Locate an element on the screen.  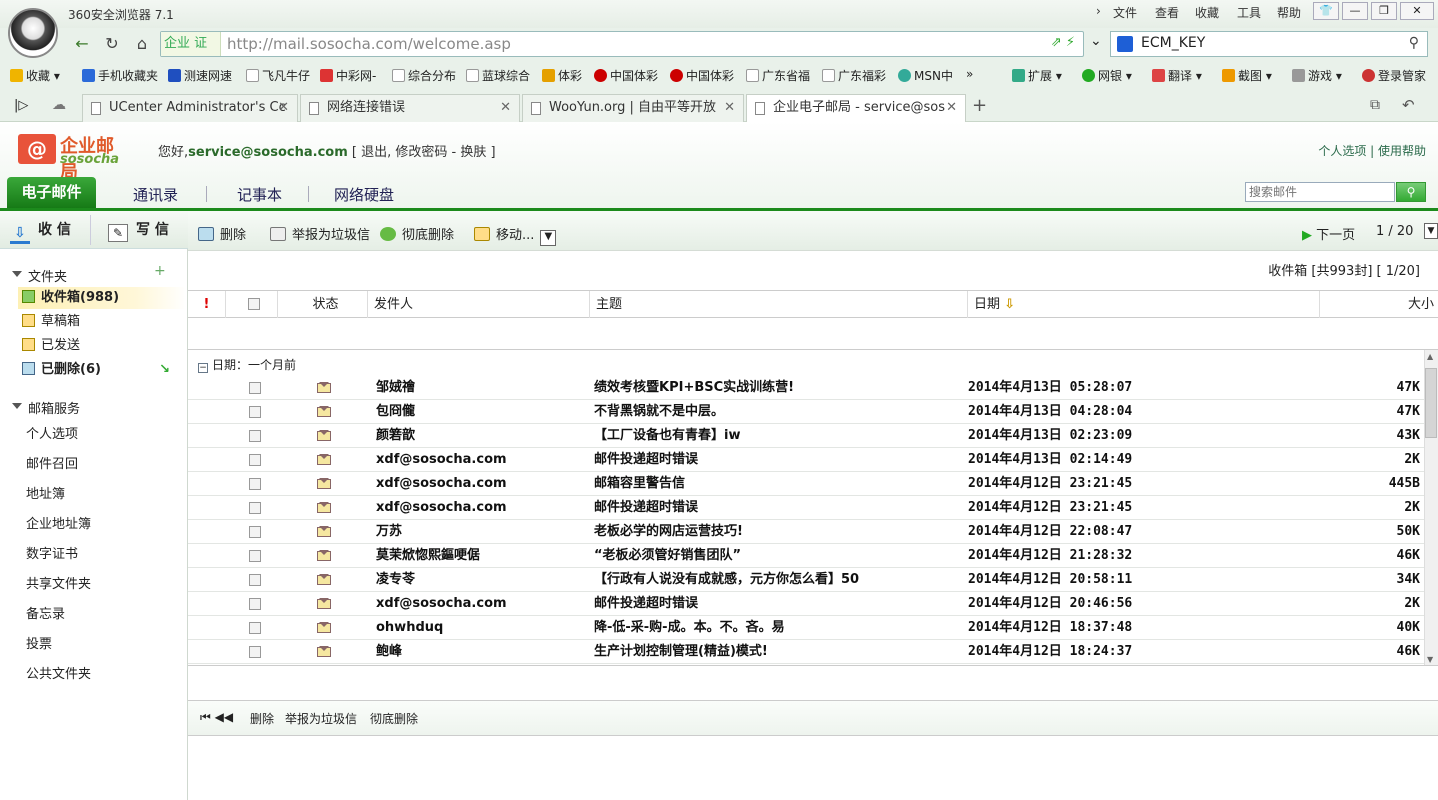
dropdown-chevron-icon: ⌄ is located at coordinates (1096, 41).